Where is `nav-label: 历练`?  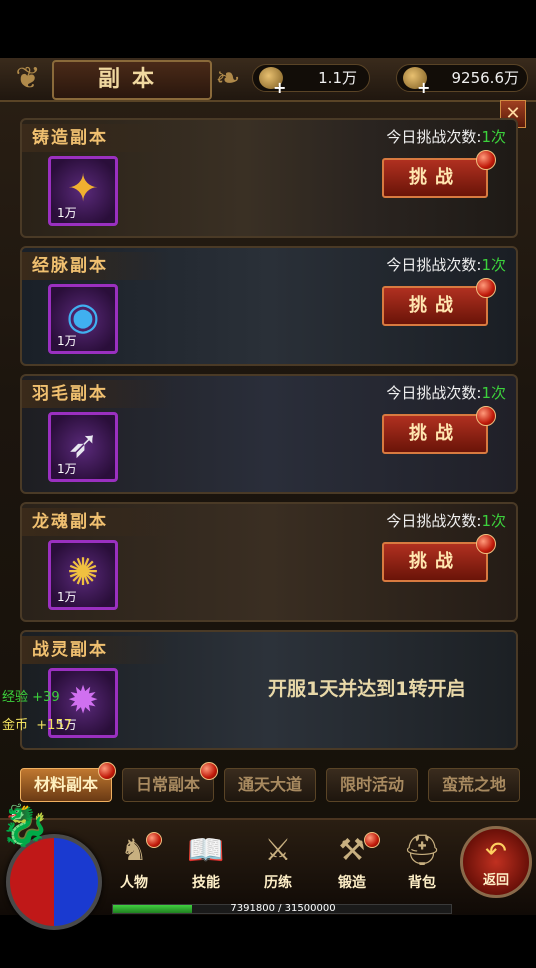
nav-label: 历练 is located at coordinates (278, 883).